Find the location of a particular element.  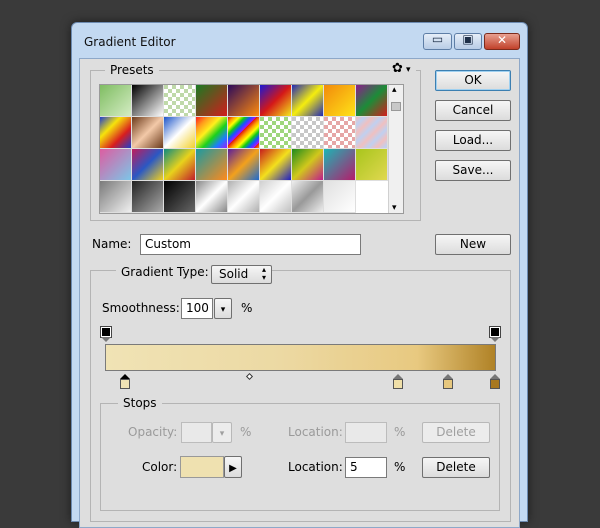

scroll-down-icon: ▾ is located at coordinates (394, 208).